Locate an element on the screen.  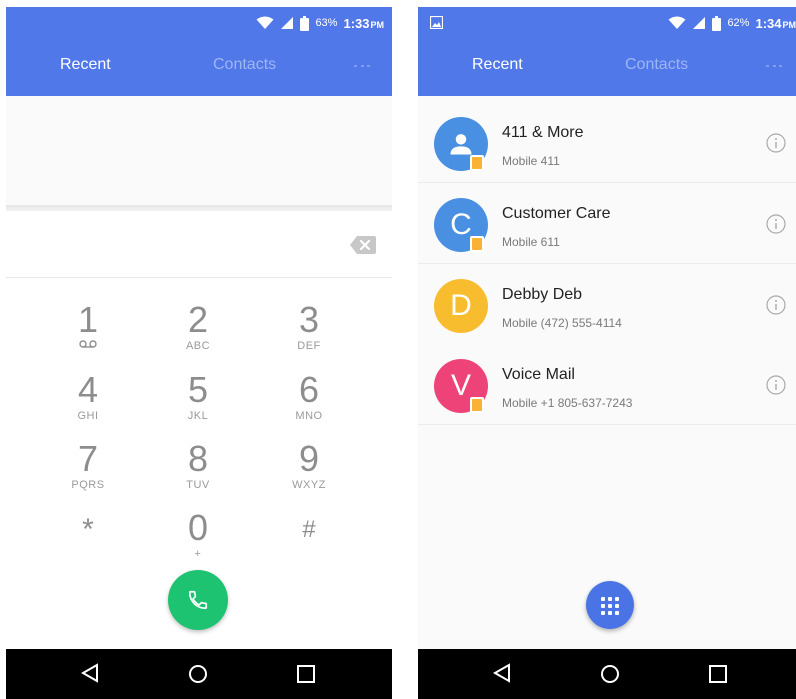
key-star: * is located at coordinates (88, 541).